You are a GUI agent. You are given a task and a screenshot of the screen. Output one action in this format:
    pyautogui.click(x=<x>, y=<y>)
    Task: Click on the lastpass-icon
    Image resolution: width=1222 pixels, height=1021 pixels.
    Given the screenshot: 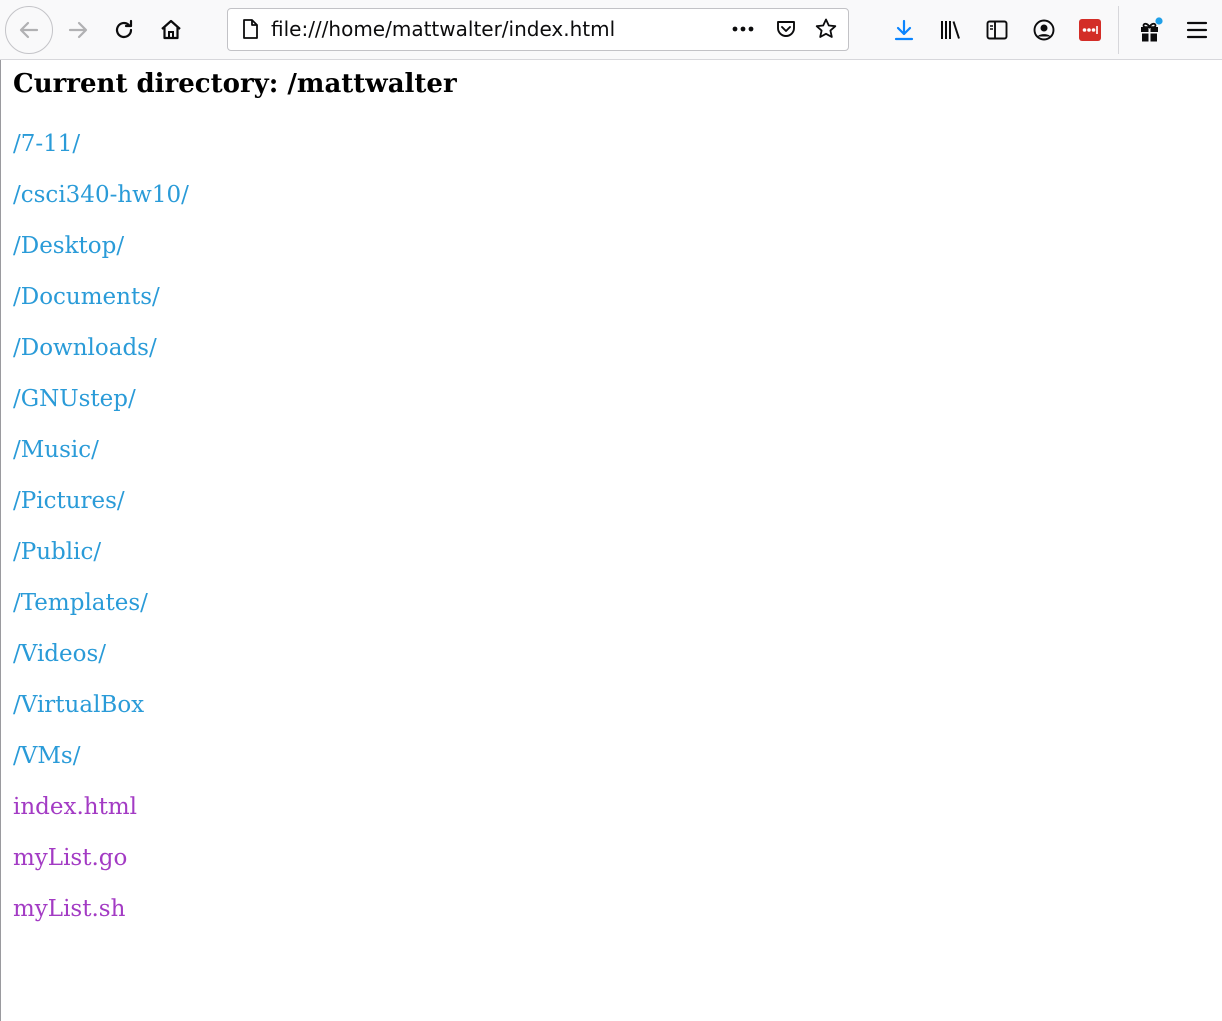 What is the action you would take?
    pyautogui.click(x=1090, y=30)
    